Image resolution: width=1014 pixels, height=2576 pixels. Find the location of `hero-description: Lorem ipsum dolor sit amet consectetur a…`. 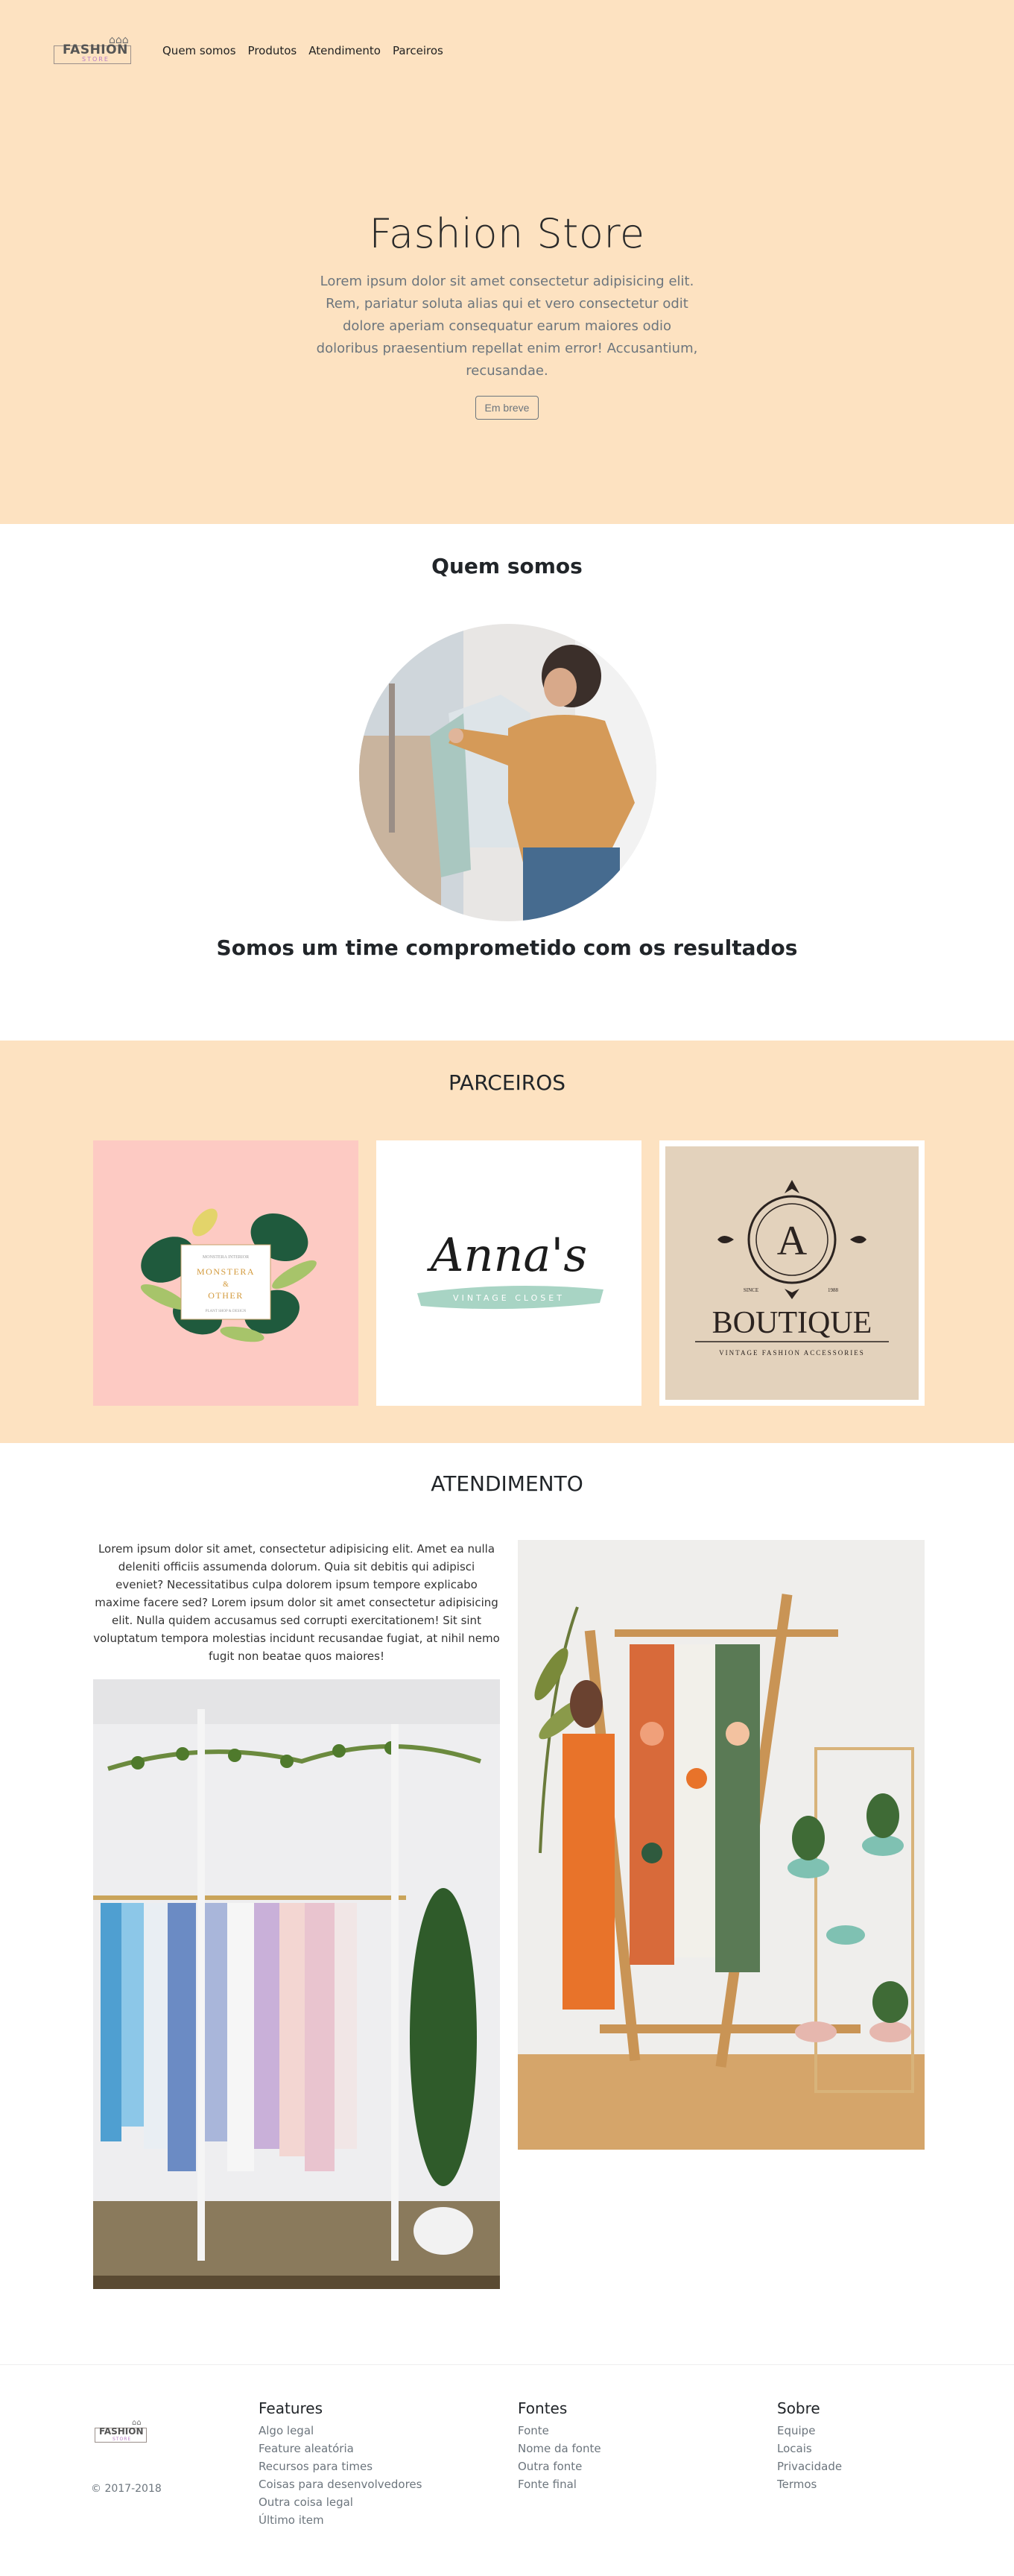

hero-description: Lorem ipsum dolor sit amet consectetur a… is located at coordinates (507, 326).